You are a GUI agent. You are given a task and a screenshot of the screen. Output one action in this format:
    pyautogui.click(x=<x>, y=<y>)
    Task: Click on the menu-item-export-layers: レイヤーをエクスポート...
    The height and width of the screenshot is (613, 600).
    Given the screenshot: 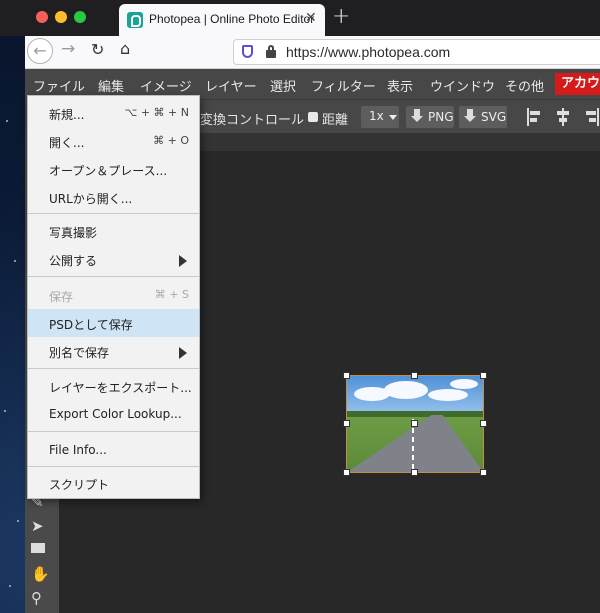 What is the action you would take?
    pyautogui.click(x=113, y=386)
    